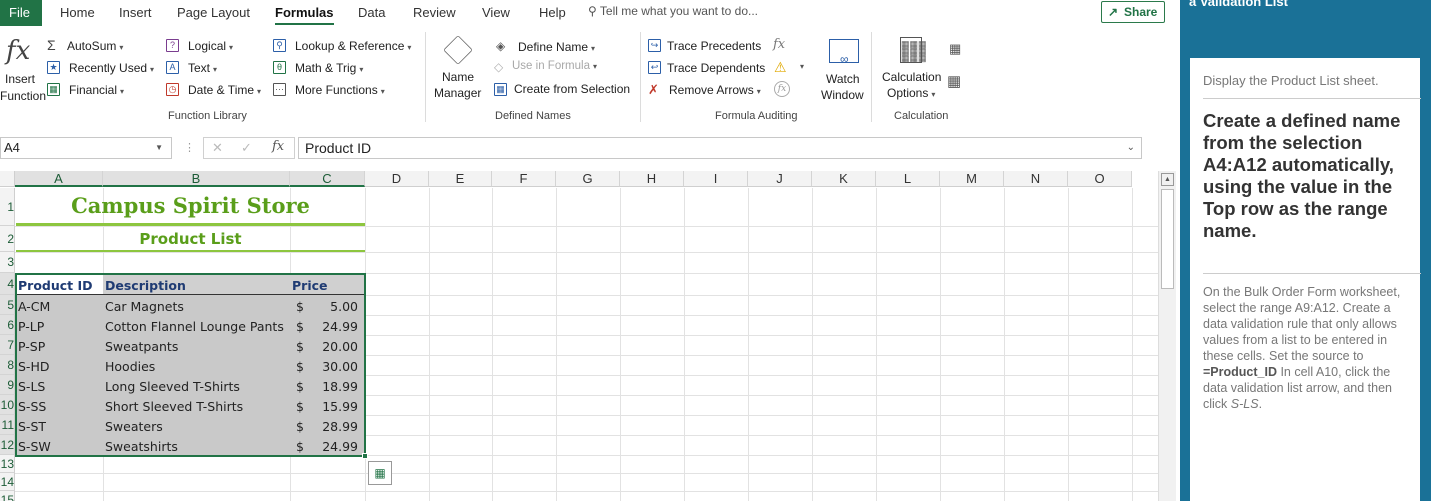  I want to click on column-header: I, so click(716, 179).